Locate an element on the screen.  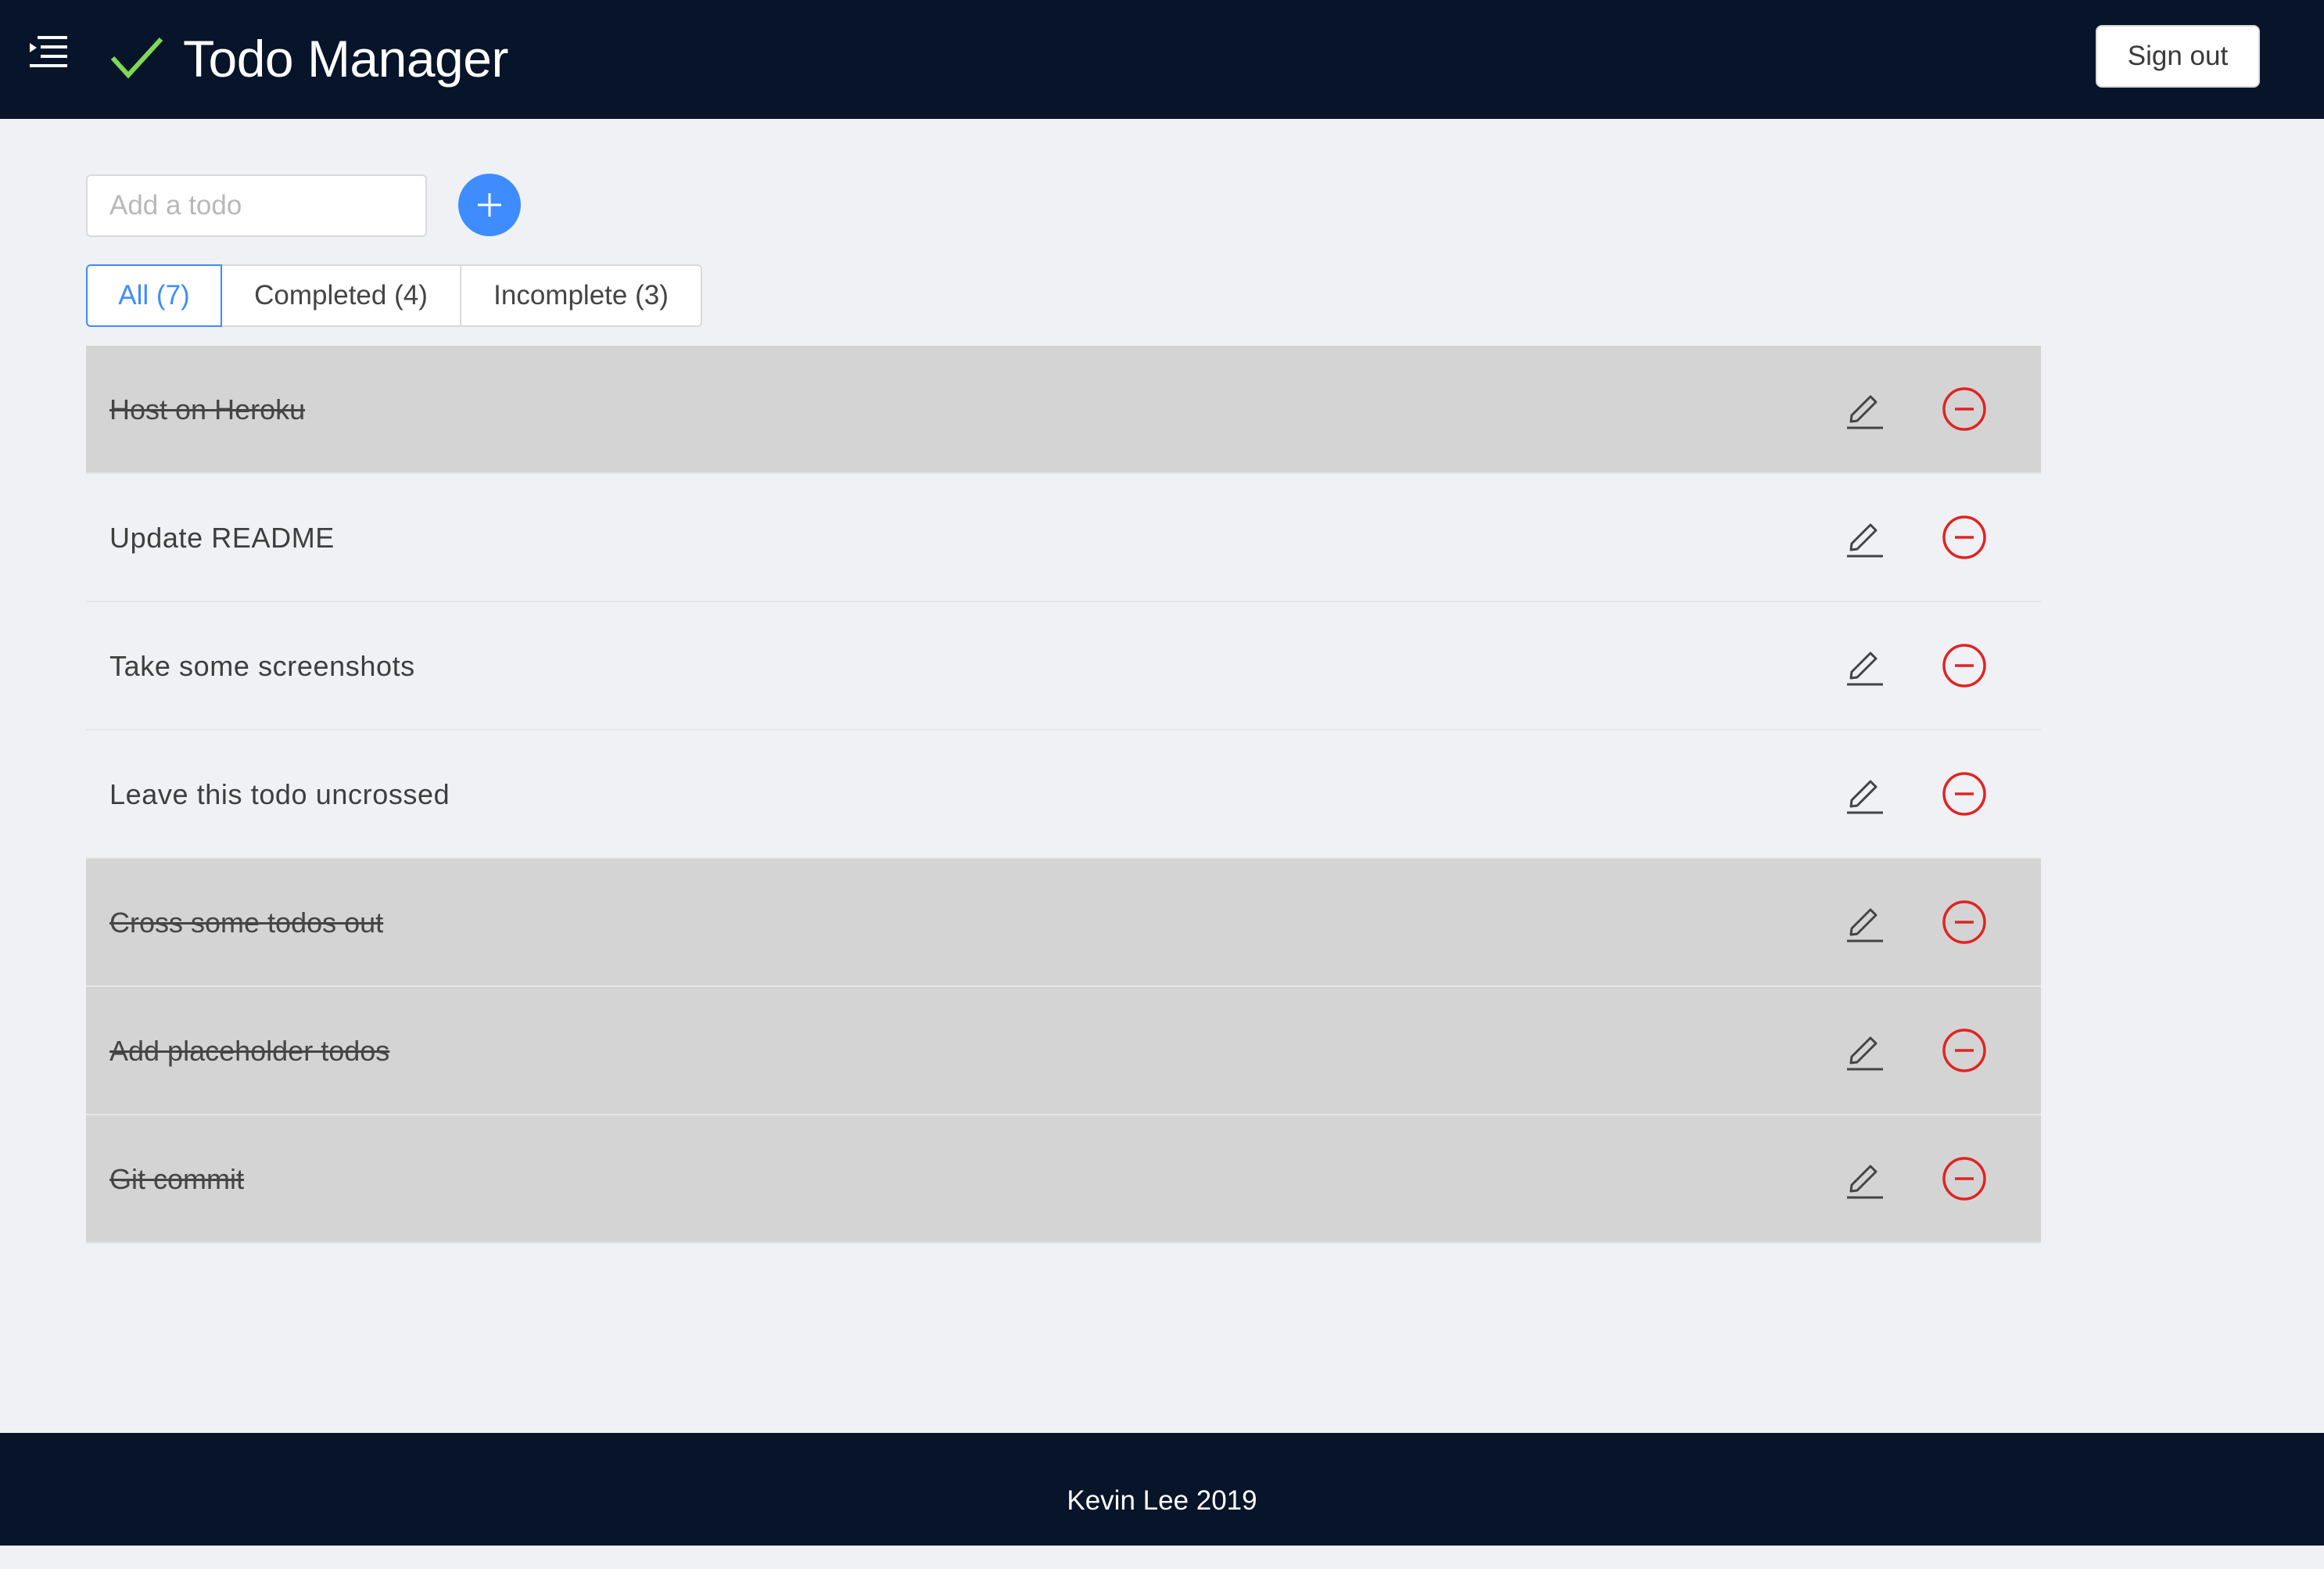
app-footer: Kevin Lee 2019 is located at coordinates (1162, 1489).